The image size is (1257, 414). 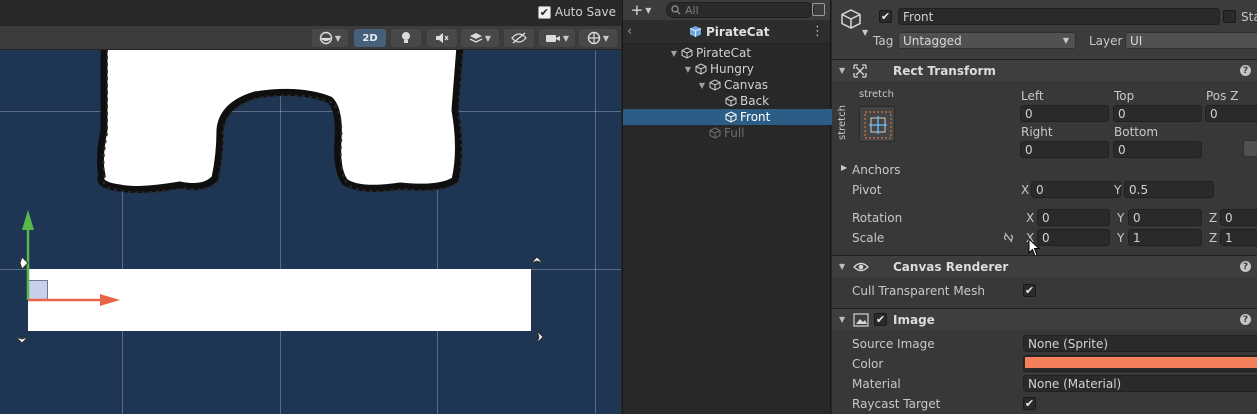 What do you see at coordinates (1059, 16) in the screenshot?
I see `object-name-field: Front` at bounding box center [1059, 16].